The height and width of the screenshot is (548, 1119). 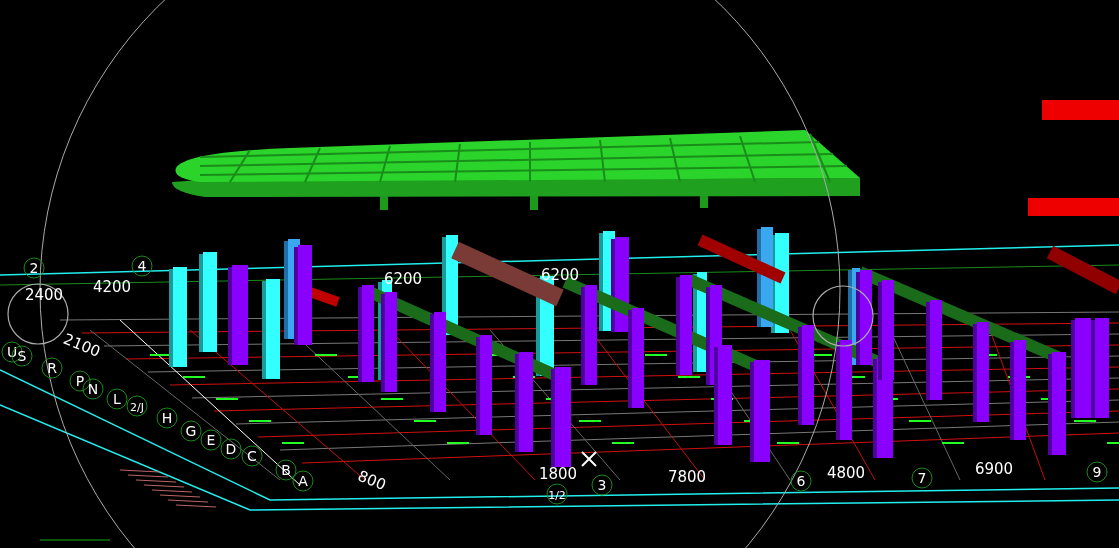 I want to click on grid-bubble: 2, so click(x=34, y=268).